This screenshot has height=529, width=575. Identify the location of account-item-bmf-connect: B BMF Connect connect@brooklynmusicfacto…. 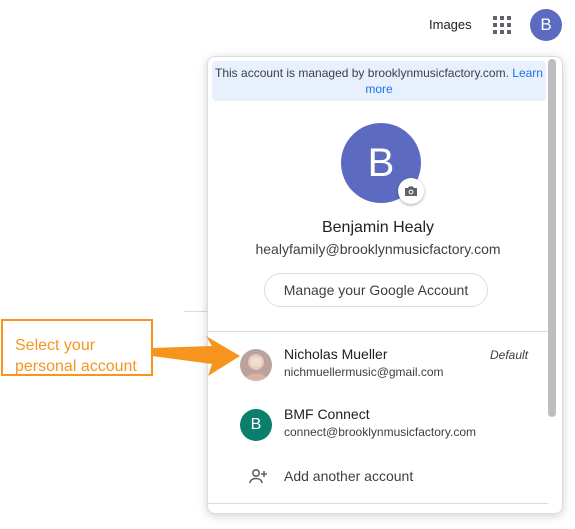
(378, 429).